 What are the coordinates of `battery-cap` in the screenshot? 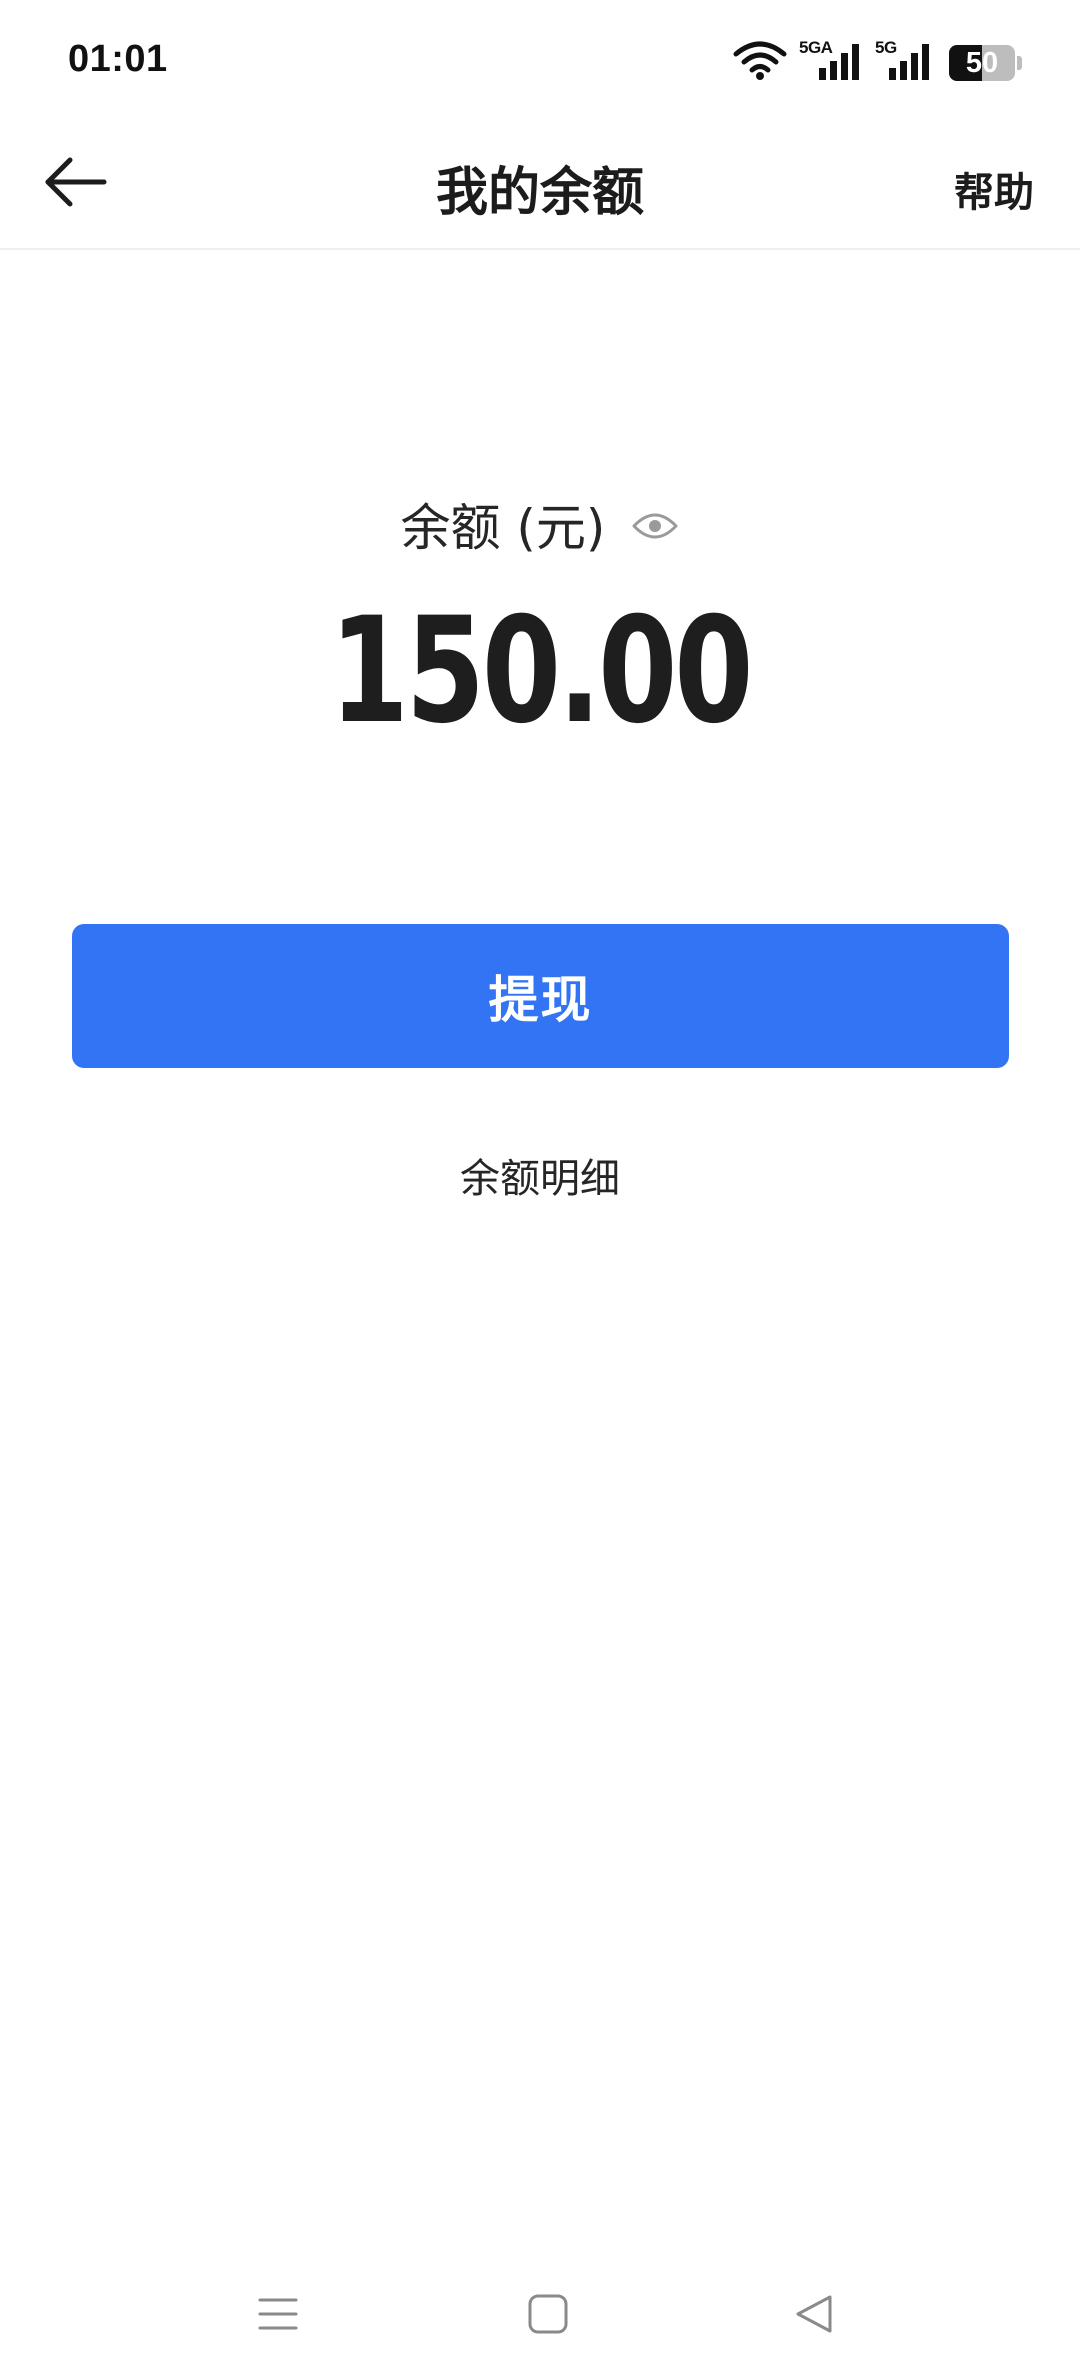 It's located at (1019, 63).